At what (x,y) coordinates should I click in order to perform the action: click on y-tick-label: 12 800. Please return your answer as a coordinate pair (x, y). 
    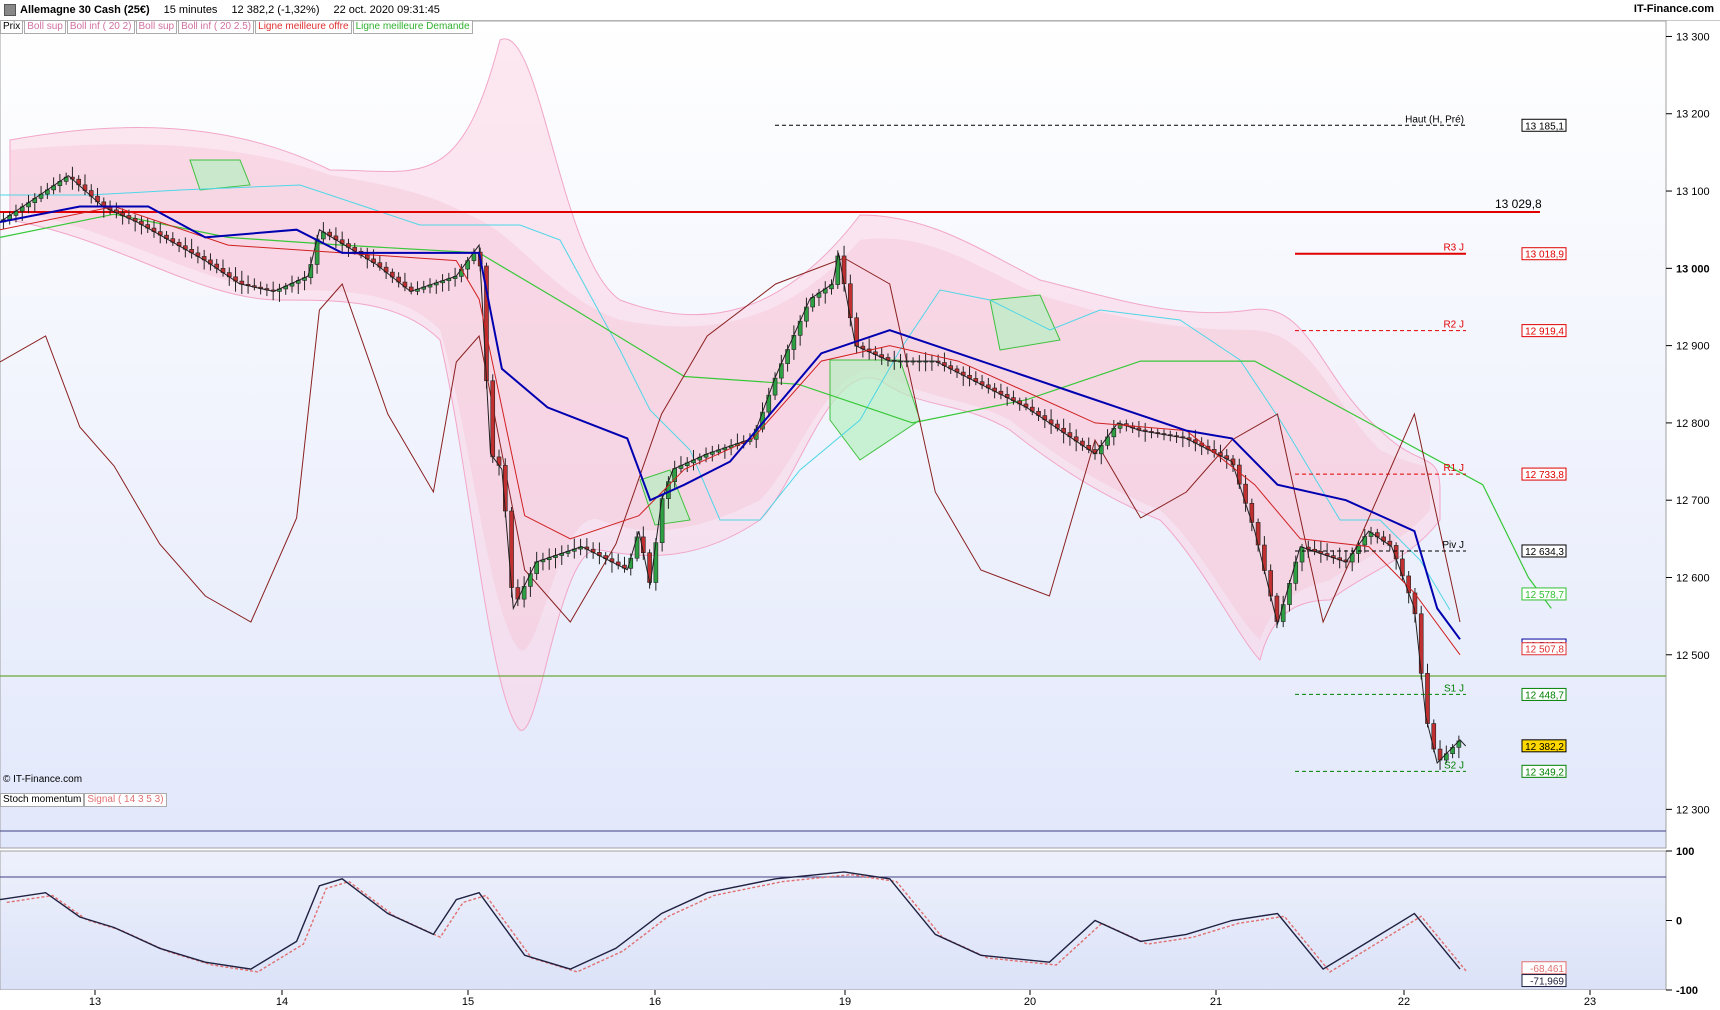
    Looking at the image, I should click on (1693, 424).